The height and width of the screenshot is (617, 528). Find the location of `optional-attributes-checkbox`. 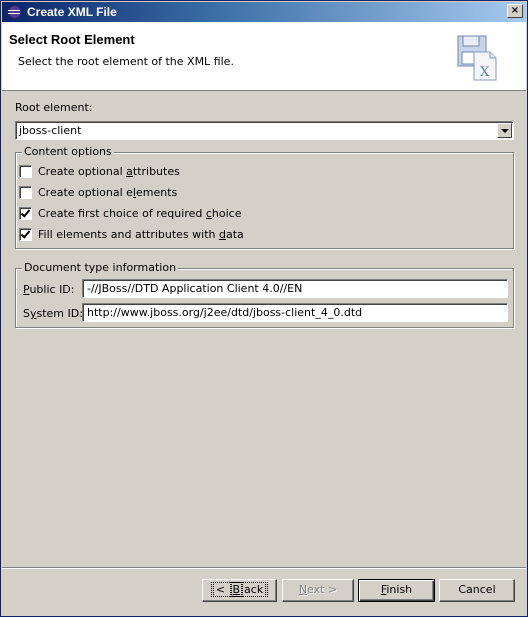

optional-attributes-checkbox is located at coordinates (25, 171).